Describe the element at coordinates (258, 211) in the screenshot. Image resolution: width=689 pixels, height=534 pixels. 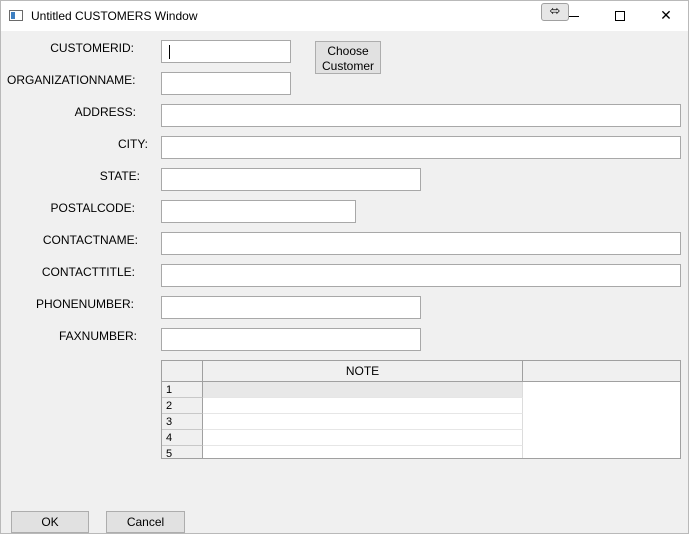
I see `postalcode-field` at that location.